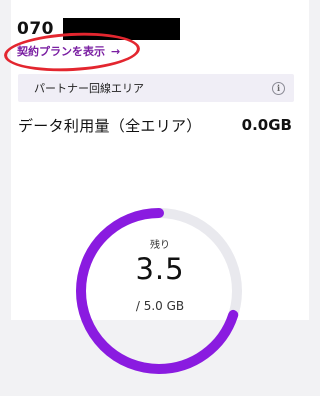 The image size is (320, 396). I want to click on info-icon-glyph: i, so click(278, 88).